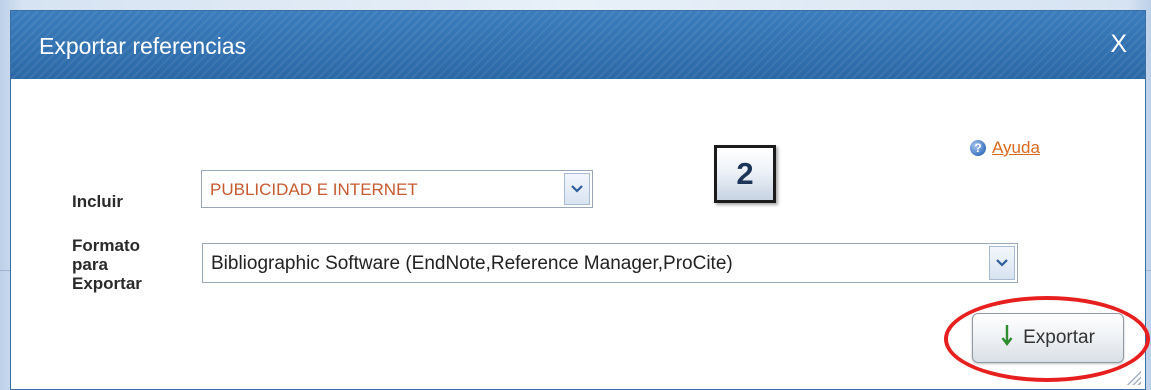  I want to click on incluir-selected-value: PUBLICIDAD E INTERNET, so click(314, 189).